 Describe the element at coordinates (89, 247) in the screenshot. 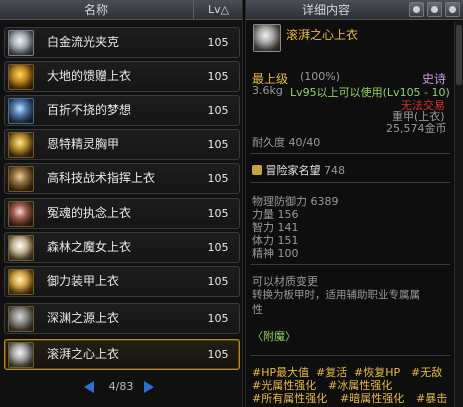

I see `item-name: 森林之魔女上衣` at that location.